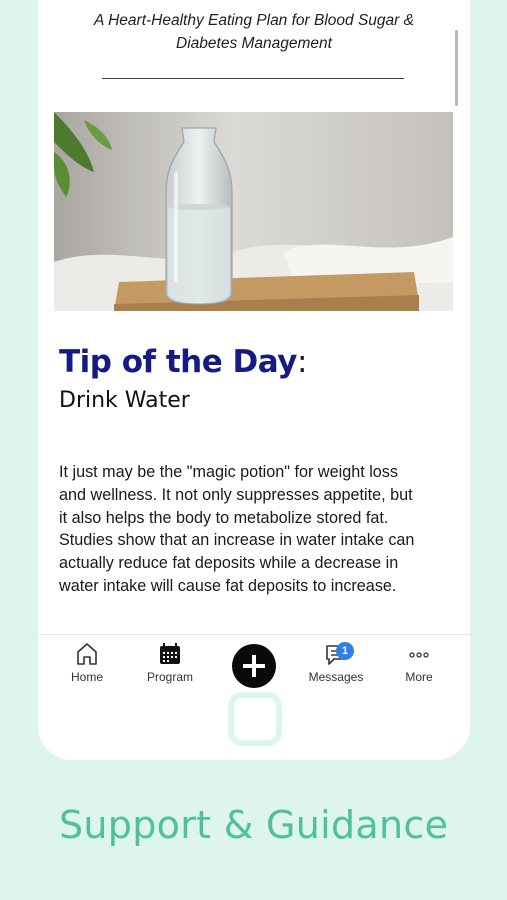 Image resolution: width=507 pixels, height=900 pixels. I want to click on tab-program: Program, so click(170, 662).